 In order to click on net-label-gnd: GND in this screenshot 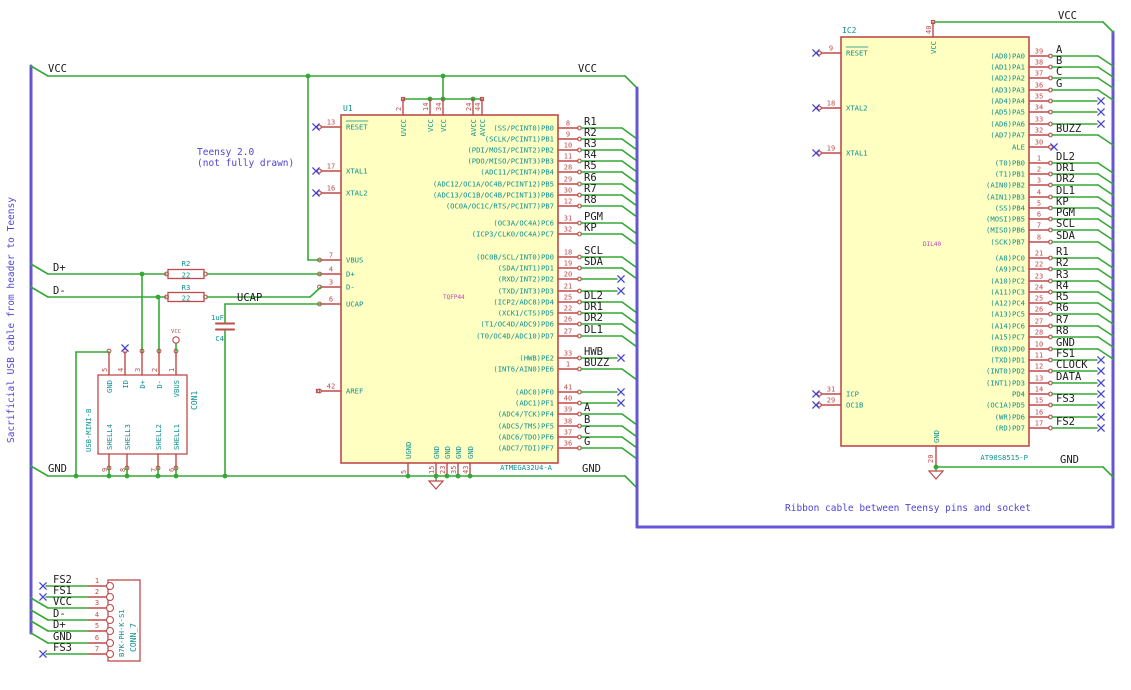, I will do `click(591, 469)`.